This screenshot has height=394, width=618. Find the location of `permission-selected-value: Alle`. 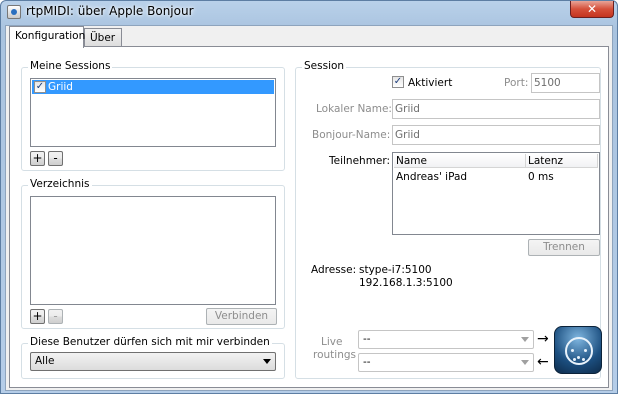

permission-selected-value: Alle is located at coordinates (45, 361).